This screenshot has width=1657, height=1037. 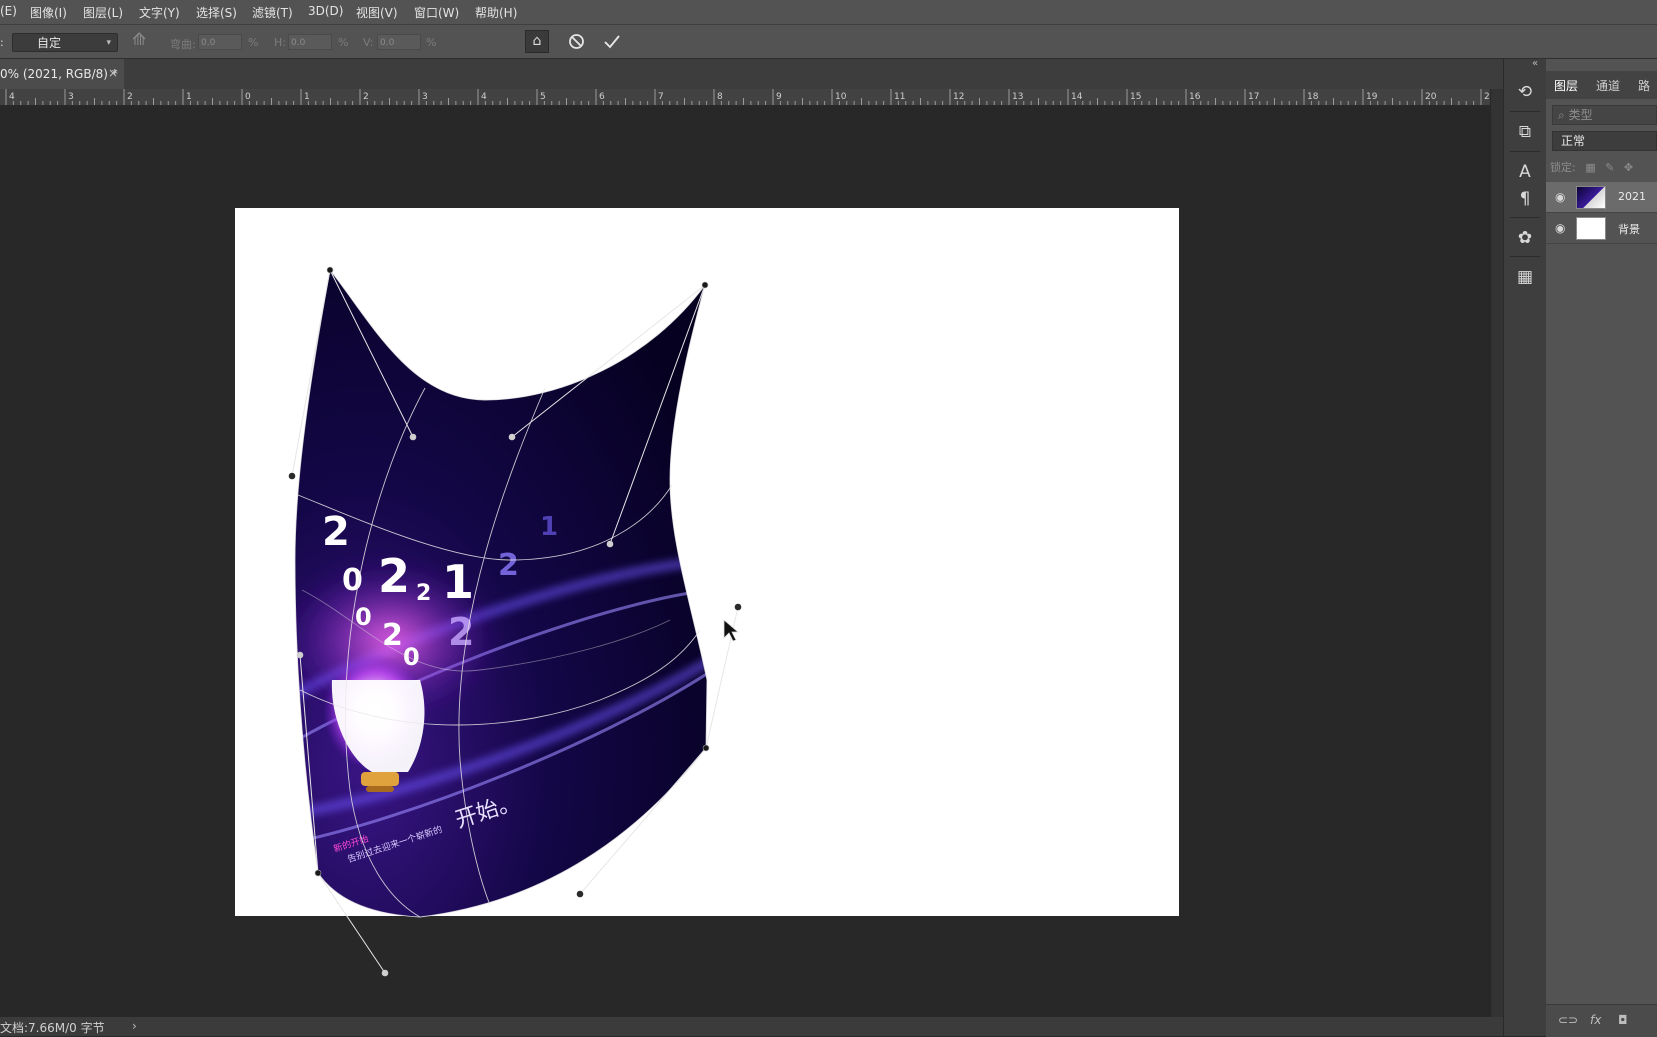 I want to click on menu-edit: (E), so click(x=8, y=11).